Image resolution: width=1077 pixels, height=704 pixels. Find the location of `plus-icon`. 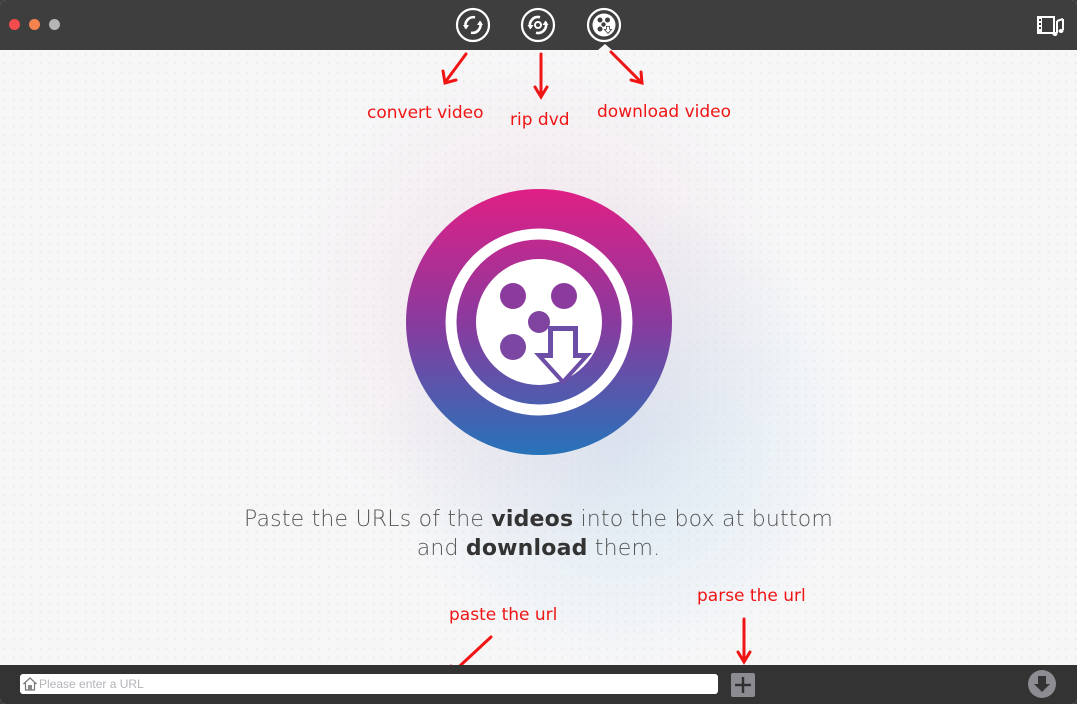

plus-icon is located at coordinates (743, 685).